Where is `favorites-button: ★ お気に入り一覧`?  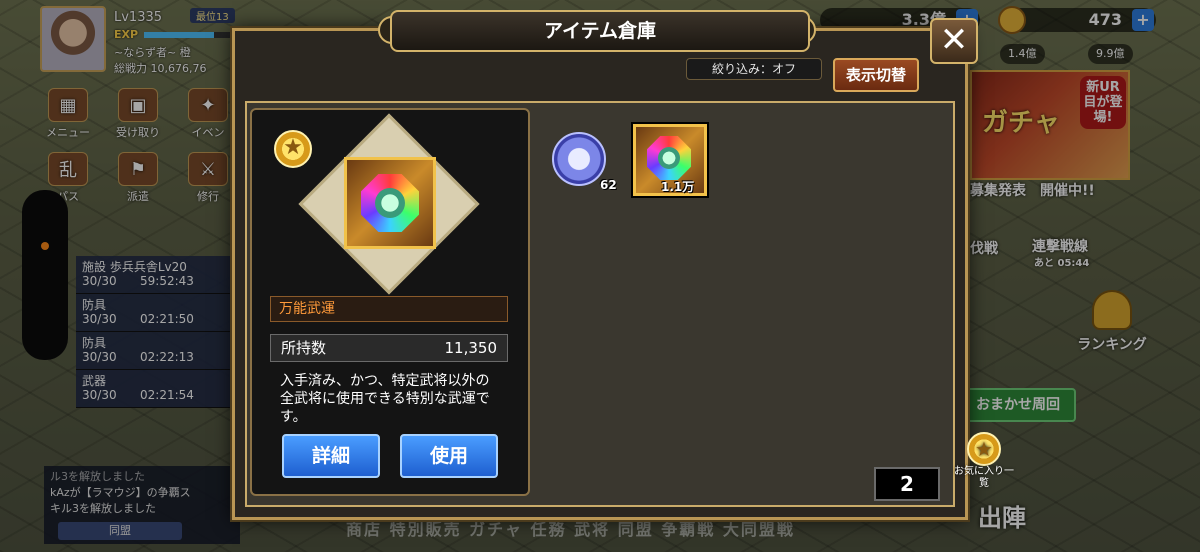
favorites-button: ★ お気に入り一覧 is located at coordinates (984, 461).